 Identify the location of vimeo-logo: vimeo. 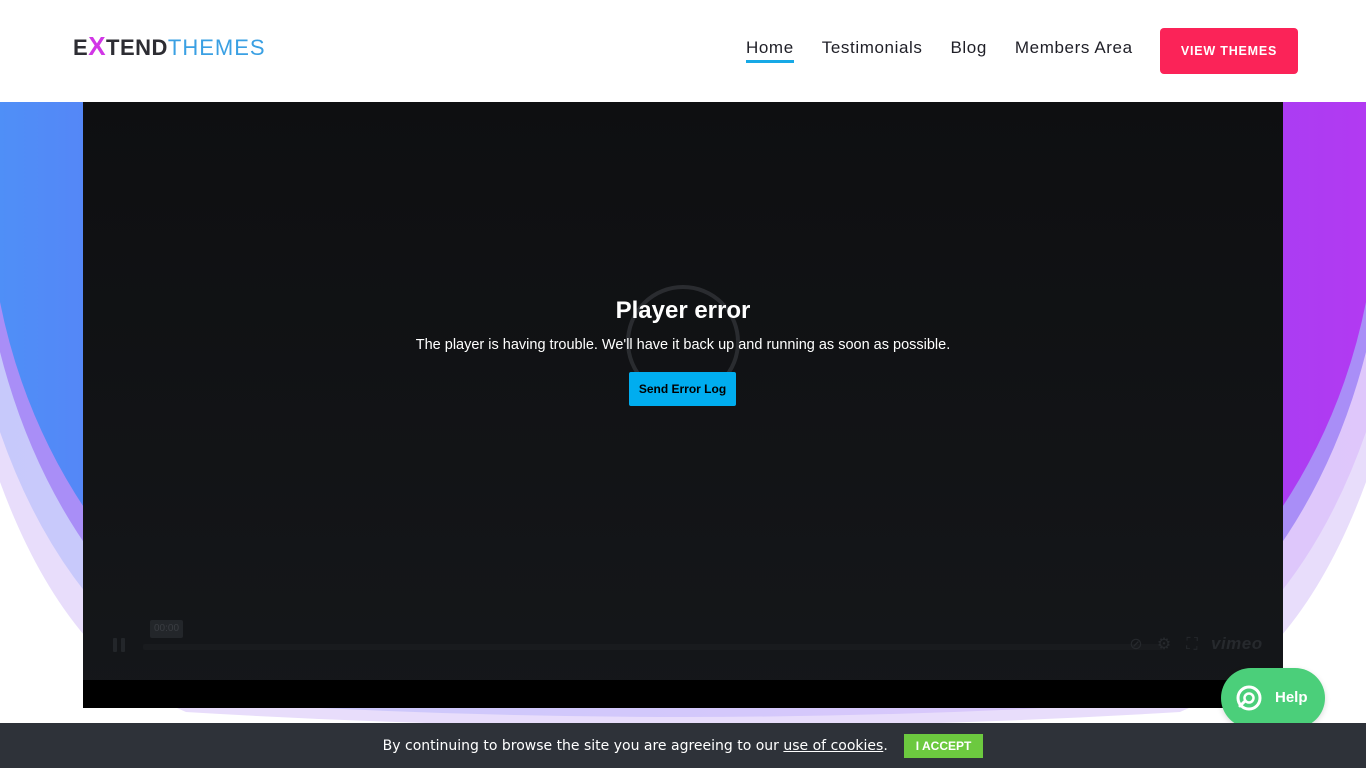
(1237, 644).